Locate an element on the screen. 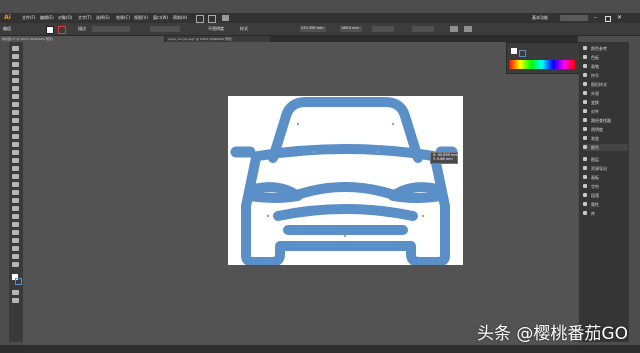 This screenshot has width=640, height=353. panel-item-transform: 变换 is located at coordinates (605, 102).